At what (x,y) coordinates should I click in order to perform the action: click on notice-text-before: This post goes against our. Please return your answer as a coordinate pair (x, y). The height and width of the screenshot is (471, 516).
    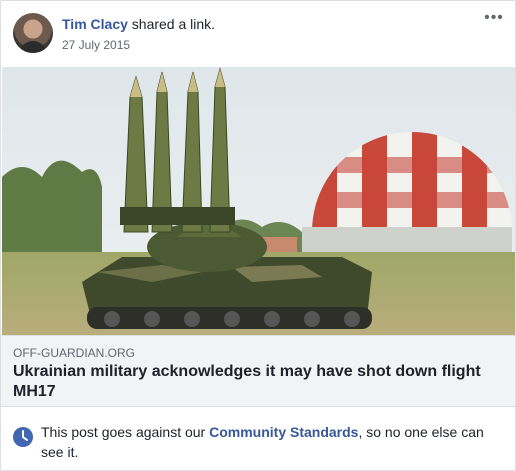
    Looking at the image, I should click on (125, 432).